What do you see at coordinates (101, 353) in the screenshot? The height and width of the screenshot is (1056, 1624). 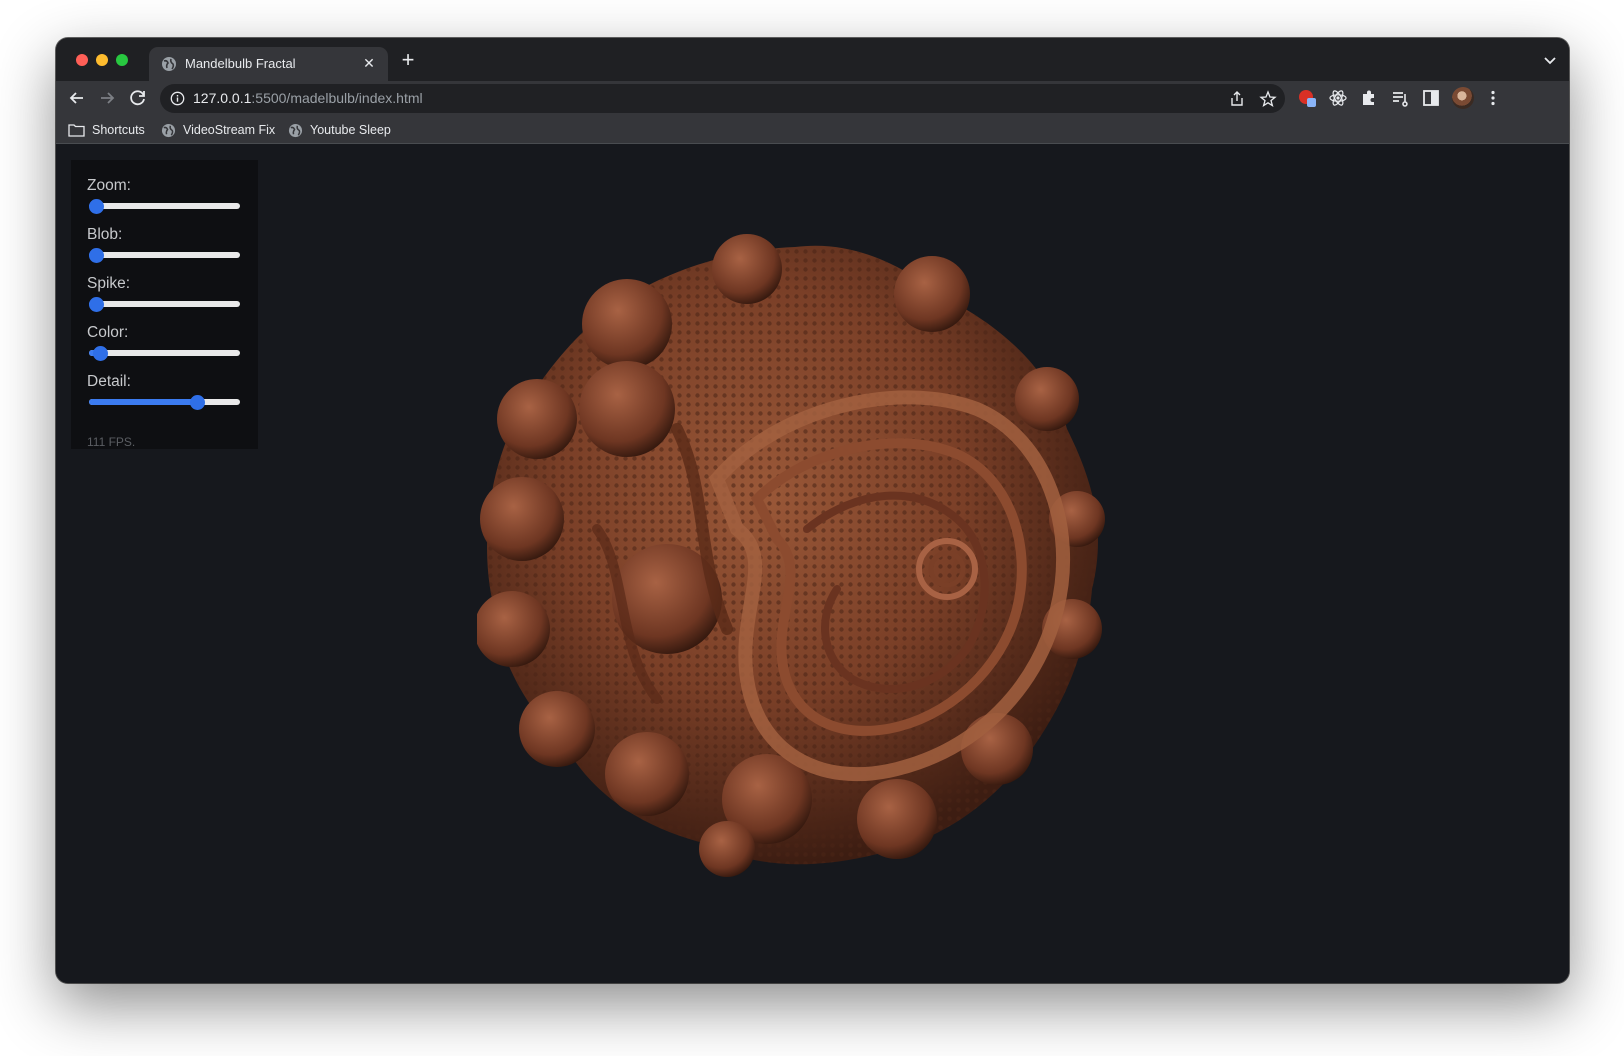 I see `color-slider-thumb` at bounding box center [101, 353].